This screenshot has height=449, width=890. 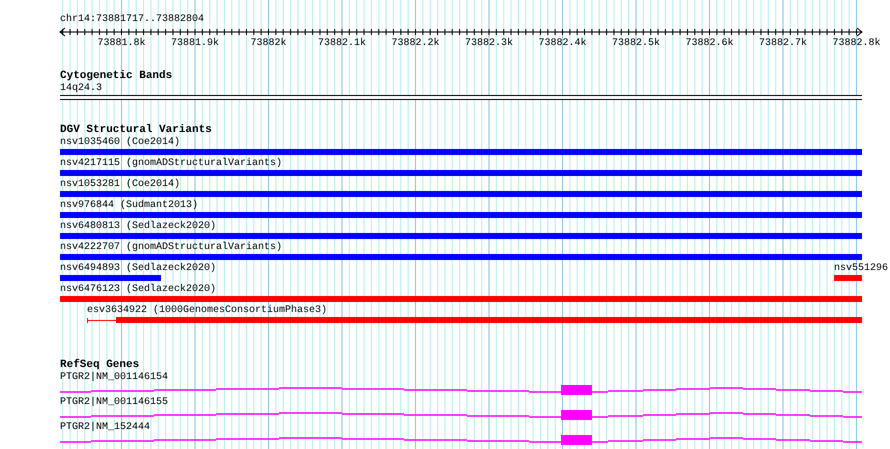 What do you see at coordinates (138, 227) in the screenshot?
I see `variant-label: nsv6480813 (Sedlazeck2020)` at bounding box center [138, 227].